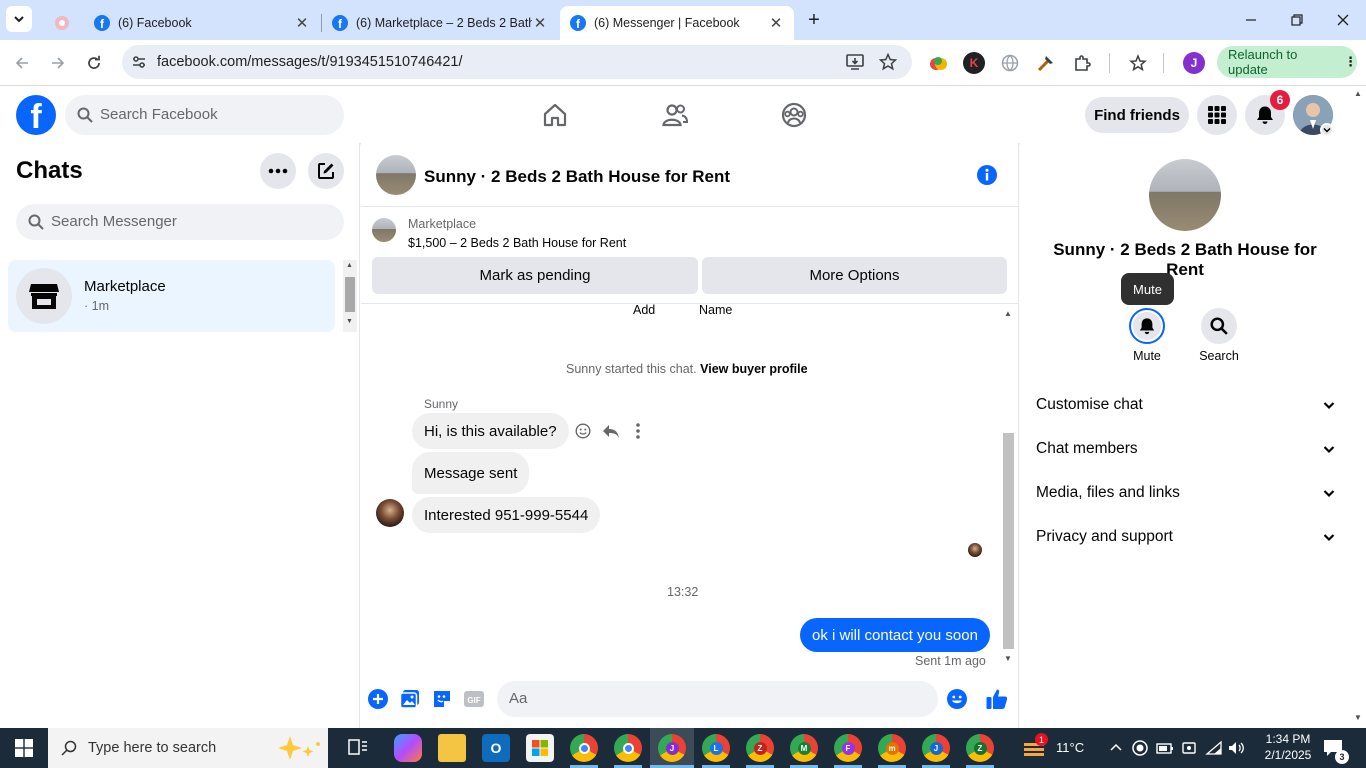 The height and width of the screenshot is (768, 1366). What do you see at coordinates (717, 699) in the screenshot?
I see `message-input: Aa` at bounding box center [717, 699].